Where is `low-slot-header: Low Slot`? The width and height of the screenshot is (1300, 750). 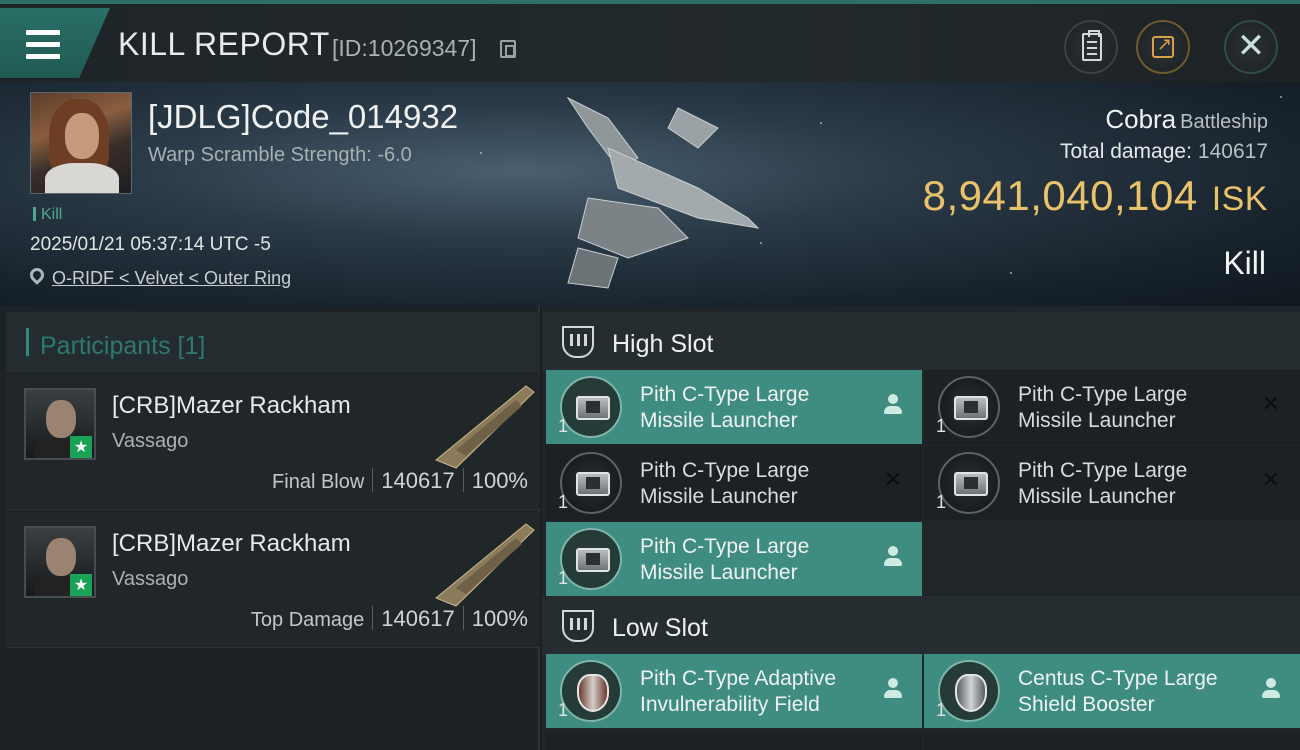 low-slot-header: Low Slot is located at coordinates (921, 626).